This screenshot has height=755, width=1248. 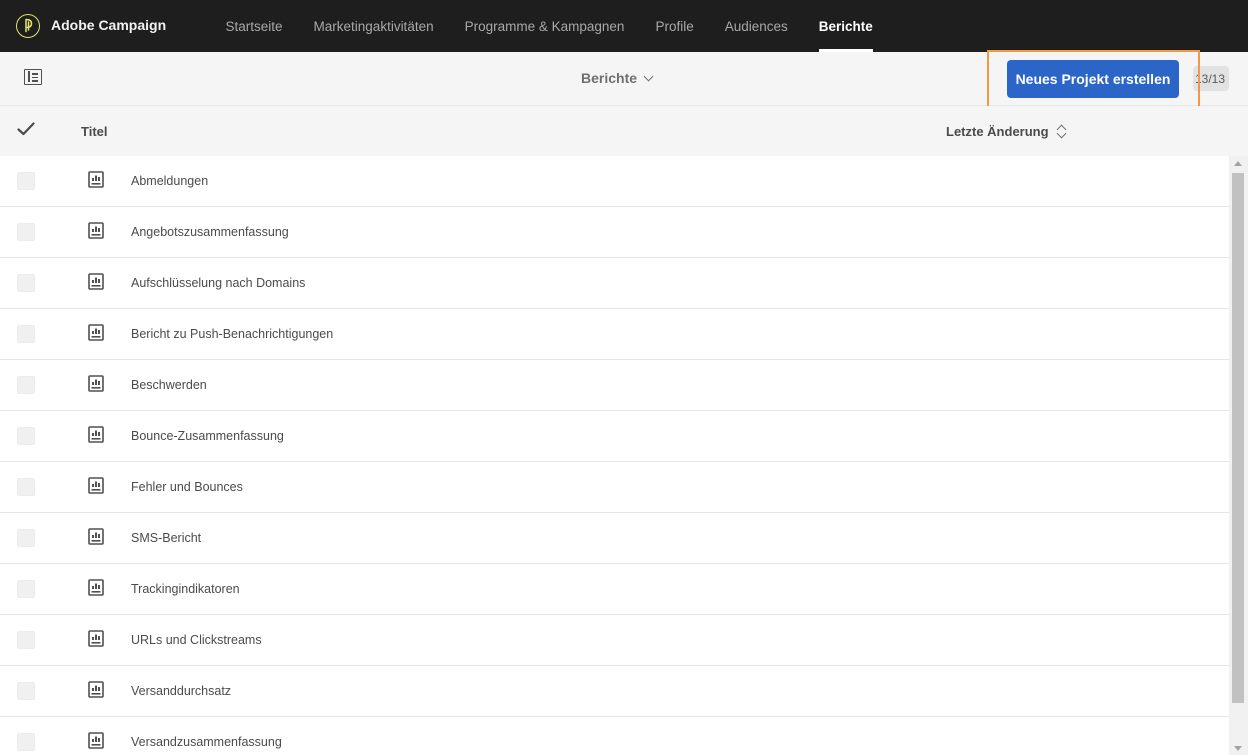 I want to click on nav-item-profile: Profile, so click(x=674, y=26).